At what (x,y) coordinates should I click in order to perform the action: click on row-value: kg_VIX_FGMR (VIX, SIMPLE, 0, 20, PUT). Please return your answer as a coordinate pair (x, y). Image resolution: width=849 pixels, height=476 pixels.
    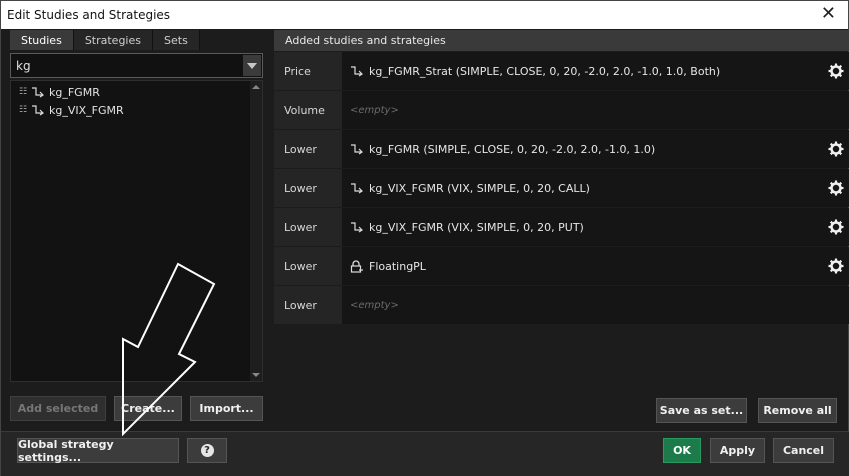
    Looking at the image, I should click on (476, 227).